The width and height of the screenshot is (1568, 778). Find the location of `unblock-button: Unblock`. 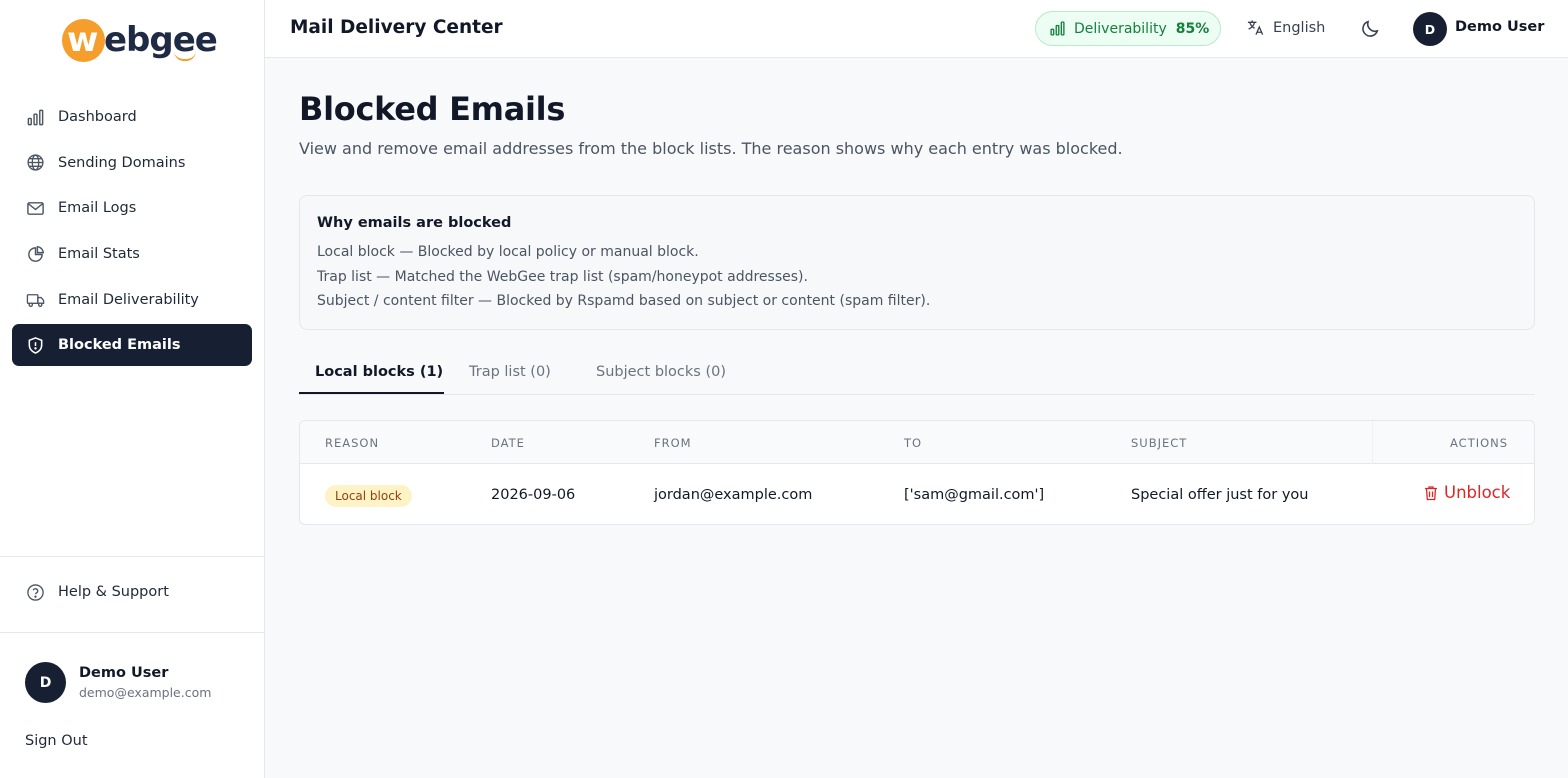

unblock-button: Unblock is located at coordinates (1467, 492).